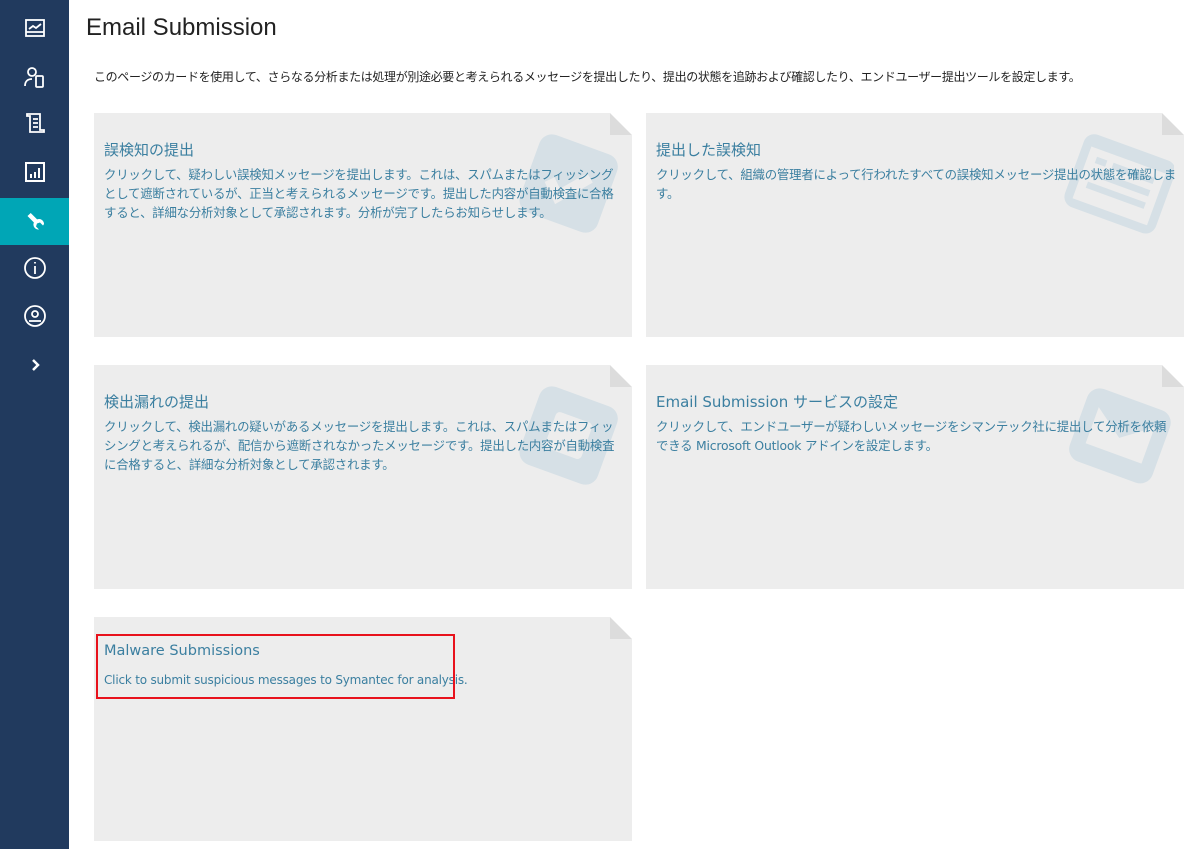  Describe the element at coordinates (709, 150) in the screenshot. I see `card-title: 提出した誤検知` at that location.